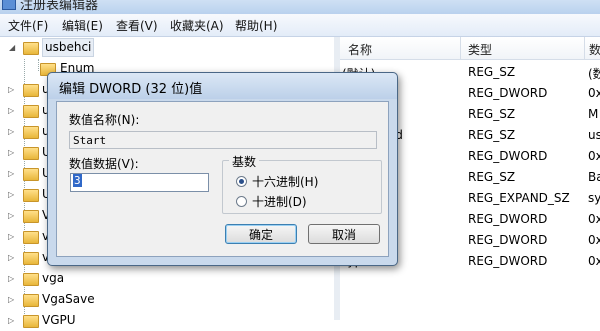 This screenshot has width=600, height=331. What do you see at coordinates (197, 25) in the screenshot?
I see `menu-favorites: 收藏夹(A)` at bounding box center [197, 25].